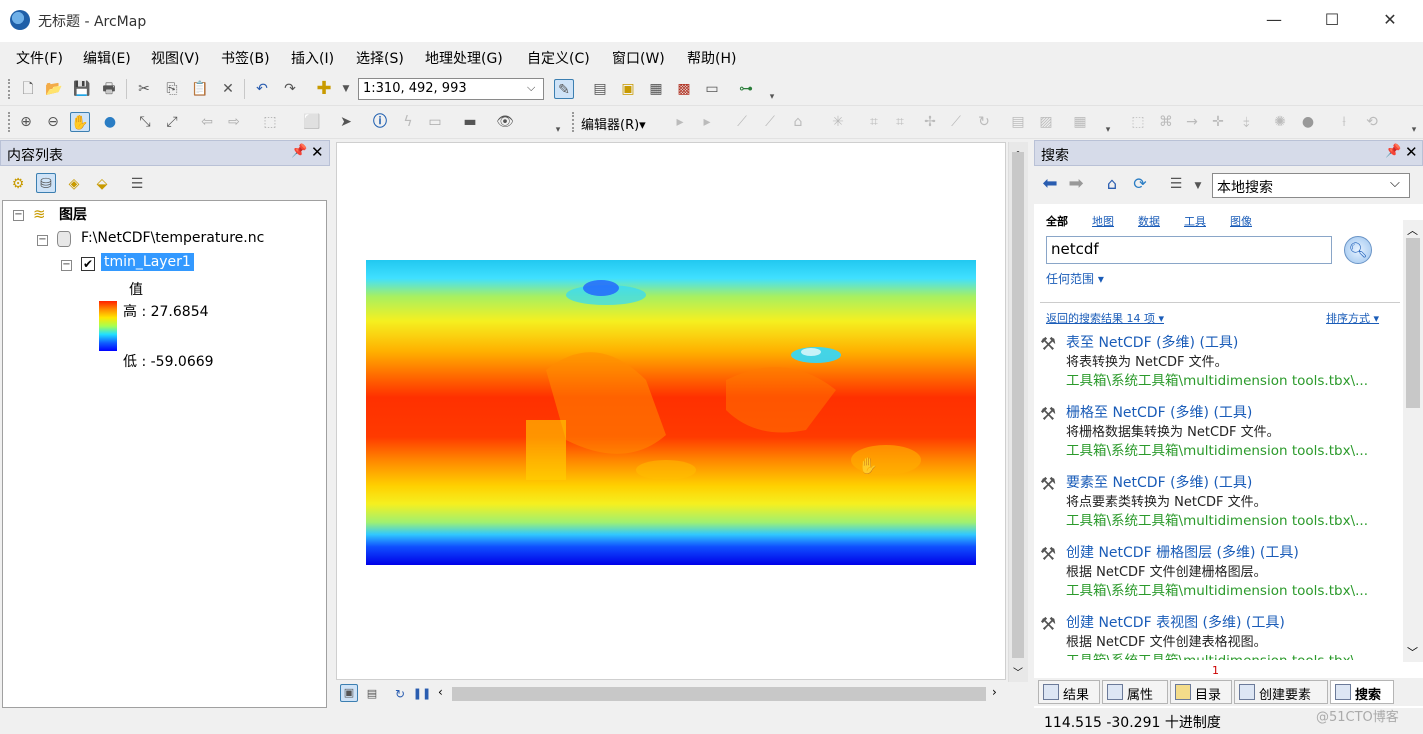 The height and width of the screenshot is (734, 1423). I want to click on select-elements-arrow-icon: ➤, so click(346, 122).